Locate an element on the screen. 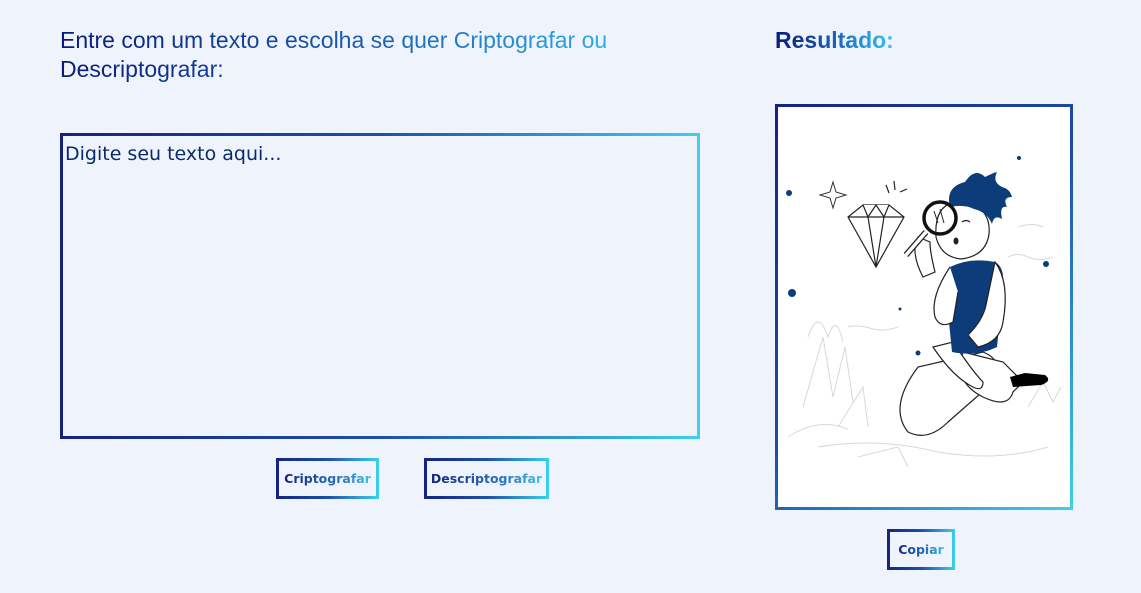 Image resolution: width=1141 pixels, height=593 pixels. encrypt-button: Criptografar is located at coordinates (327, 478).